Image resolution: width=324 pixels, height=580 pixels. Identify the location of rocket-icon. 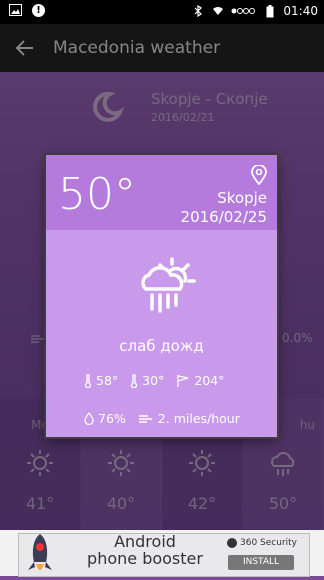
(40, 553).